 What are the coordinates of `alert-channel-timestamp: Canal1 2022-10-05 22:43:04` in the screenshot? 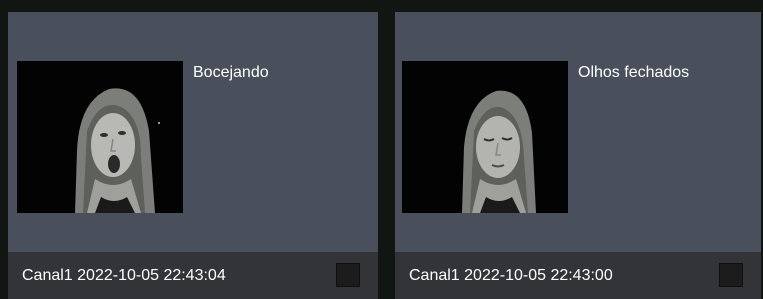 It's located at (124, 275).